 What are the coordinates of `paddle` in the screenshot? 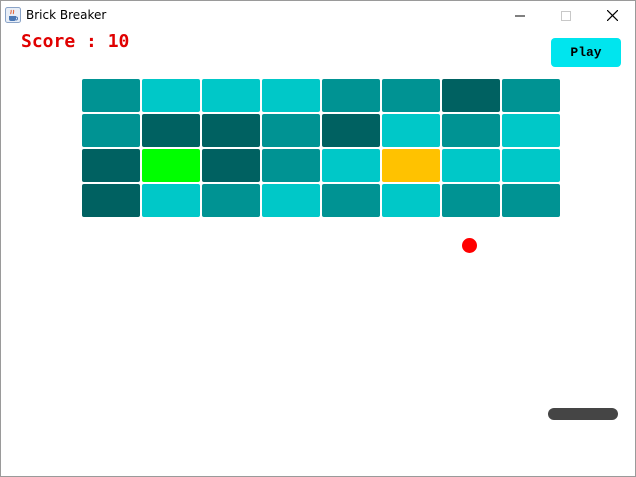 It's located at (583, 414).